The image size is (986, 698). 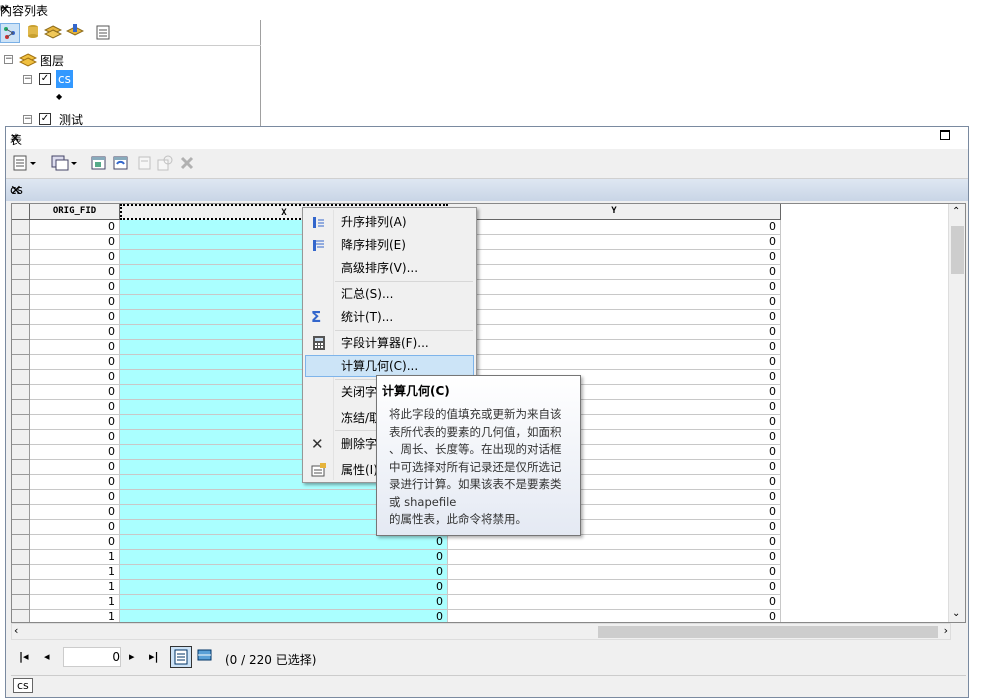 I want to click on select-by-attributes-icon, so click(x=100, y=164).